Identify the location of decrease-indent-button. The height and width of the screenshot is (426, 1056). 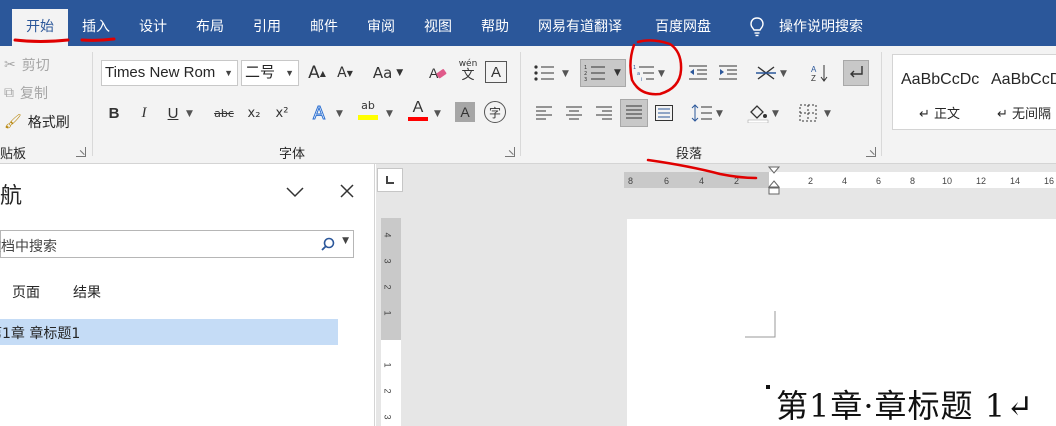
(698, 73).